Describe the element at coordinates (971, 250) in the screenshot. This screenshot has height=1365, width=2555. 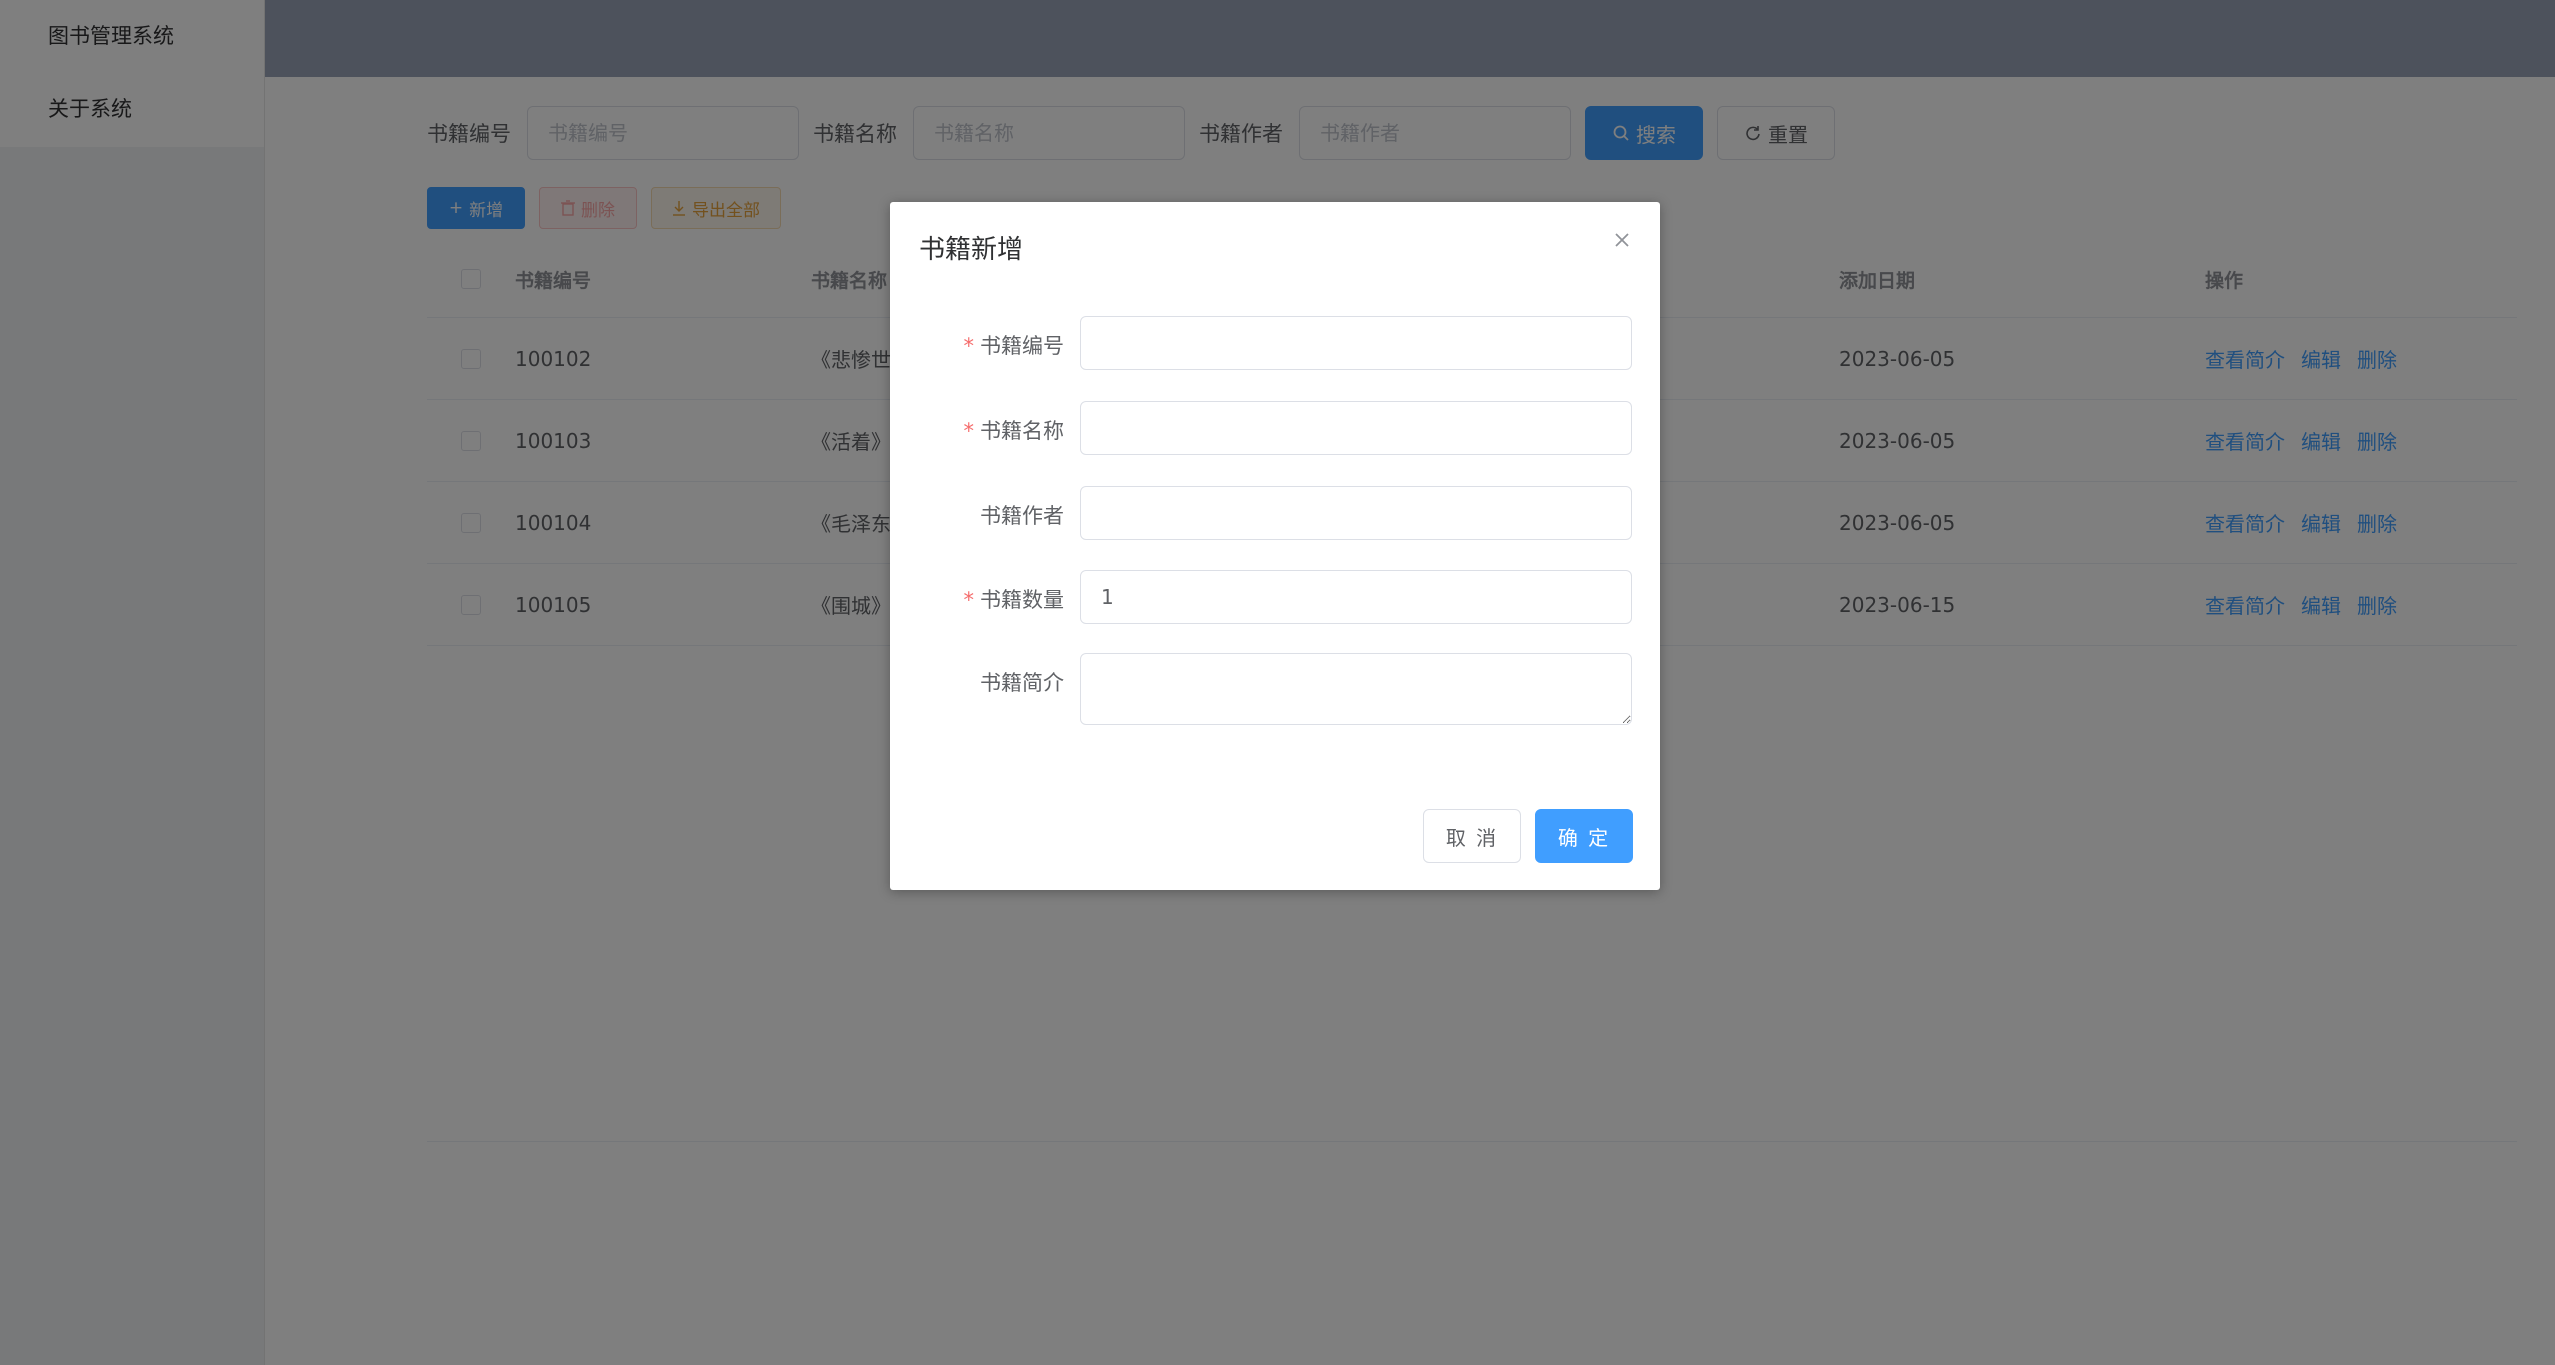
I see `dialog-title: 书籍新增` at that location.